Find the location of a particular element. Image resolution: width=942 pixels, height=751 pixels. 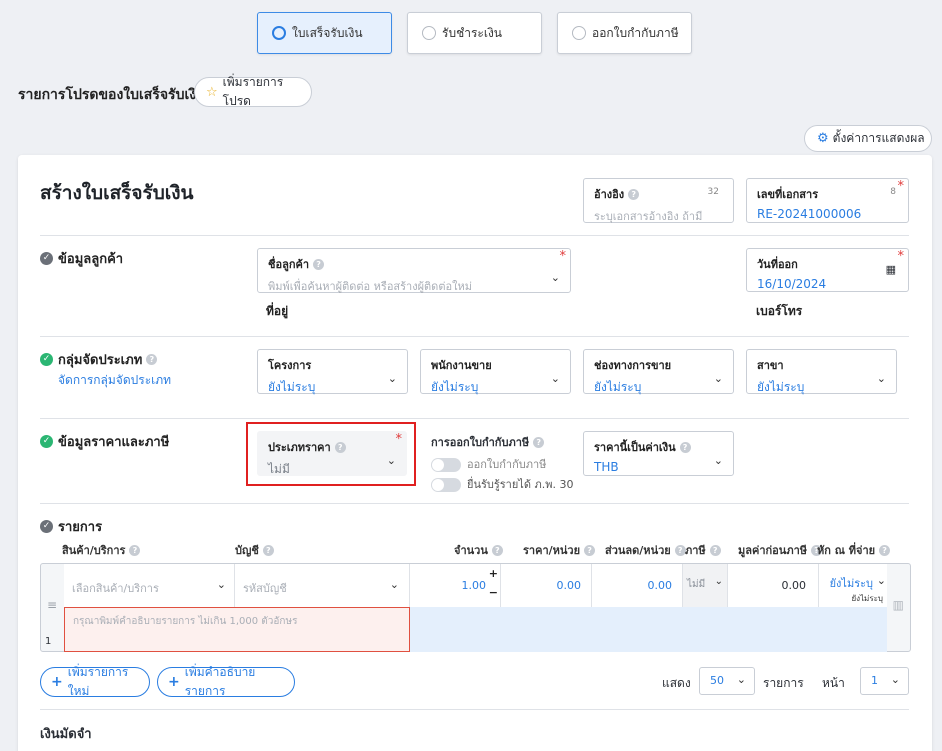

col-product: สินค้า/บริการ? is located at coordinates (101, 550).